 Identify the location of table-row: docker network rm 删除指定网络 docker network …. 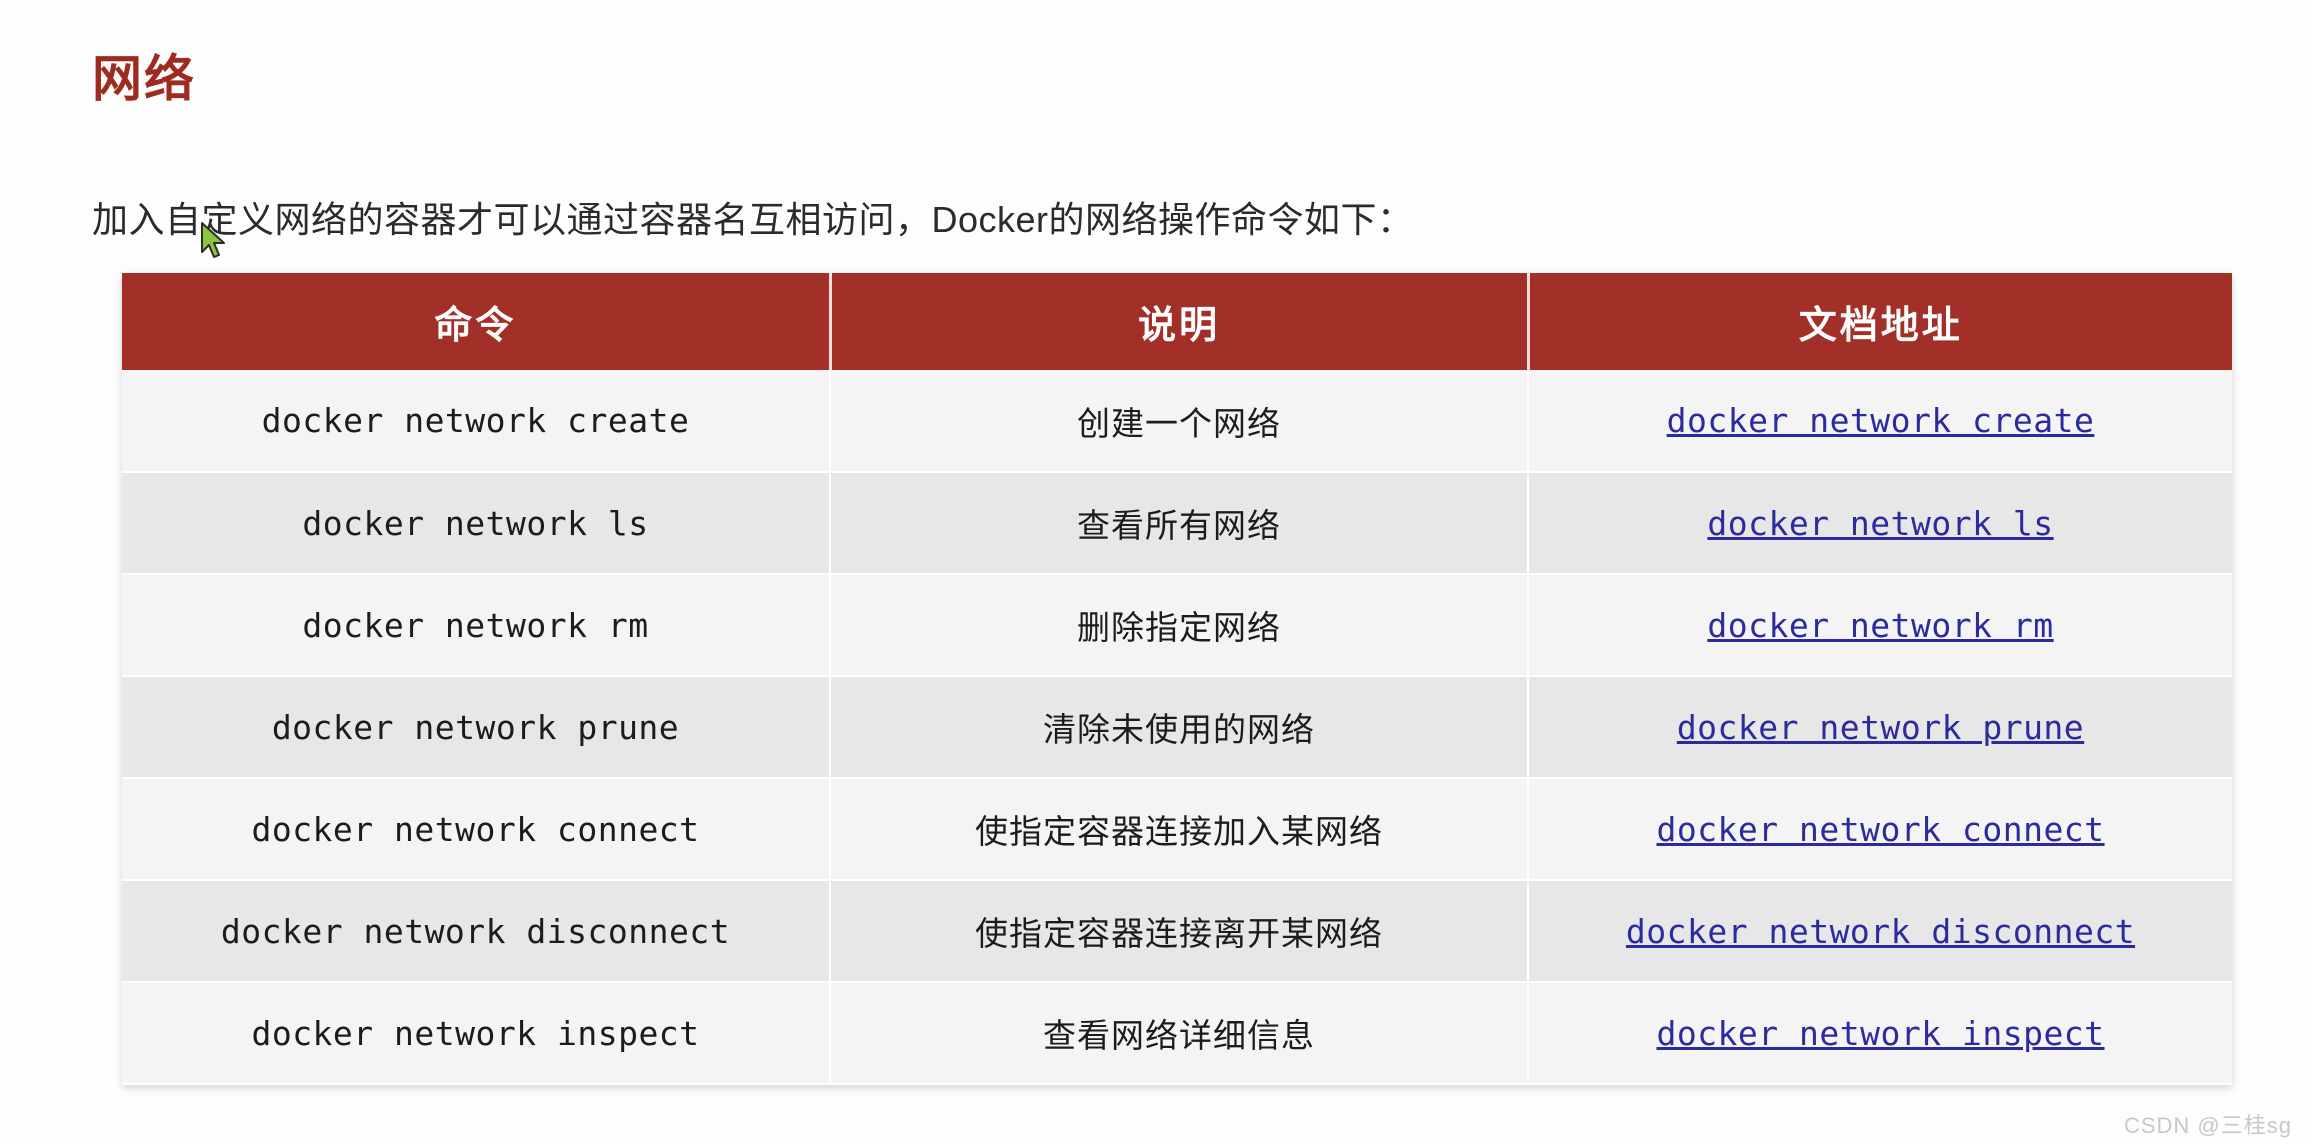
(1177, 625).